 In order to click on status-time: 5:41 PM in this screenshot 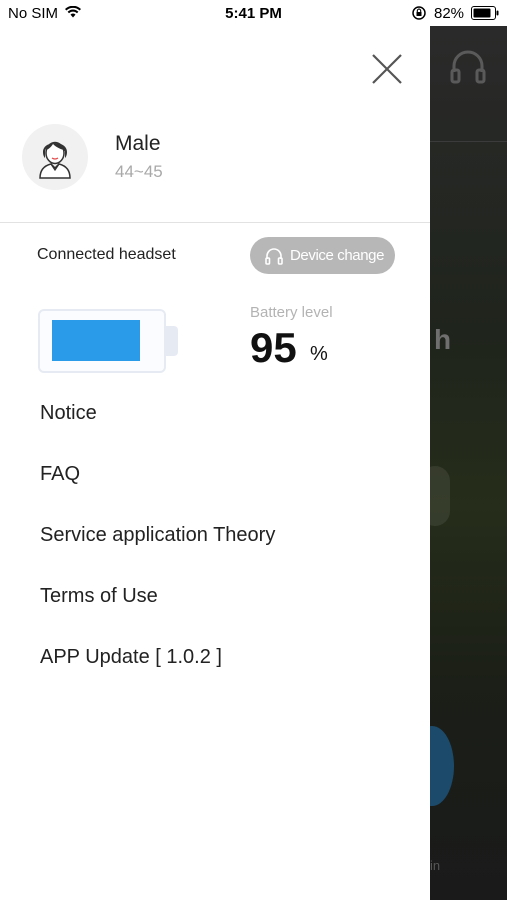, I will do `click(253, 13)`.